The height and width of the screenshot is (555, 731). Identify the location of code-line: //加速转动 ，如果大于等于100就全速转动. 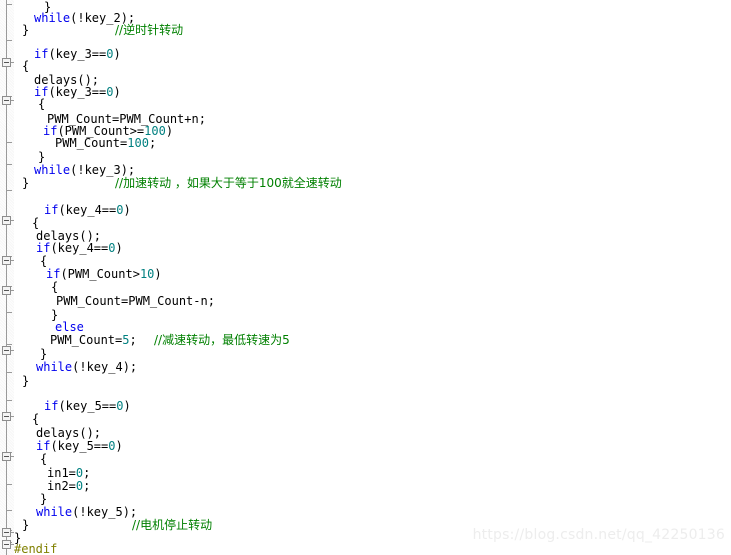
(228, 183).